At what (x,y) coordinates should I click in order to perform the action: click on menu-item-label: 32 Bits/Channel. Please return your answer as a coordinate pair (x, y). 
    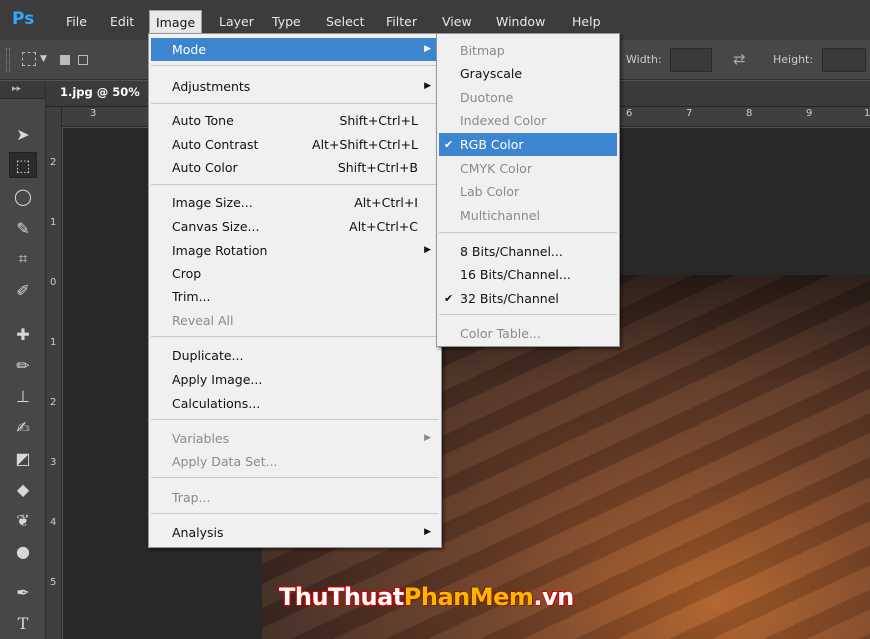
    Looking at the image, I should click on (509, 298).